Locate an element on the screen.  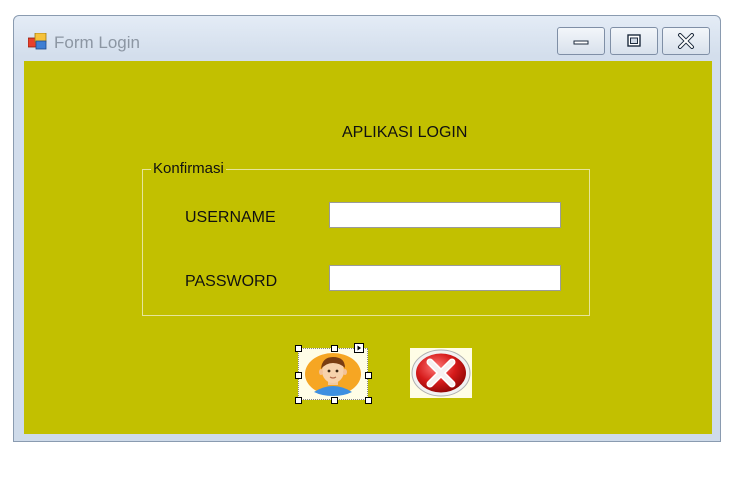
minimize-button is located at coordinates (581, 41).